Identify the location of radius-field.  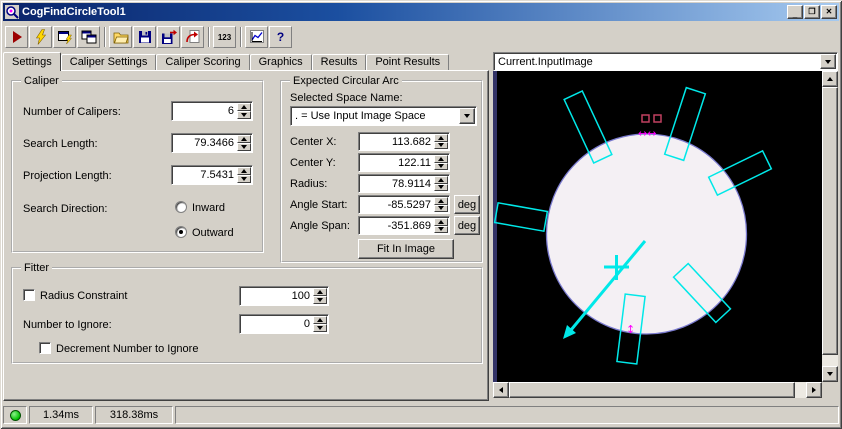
(404, 183).